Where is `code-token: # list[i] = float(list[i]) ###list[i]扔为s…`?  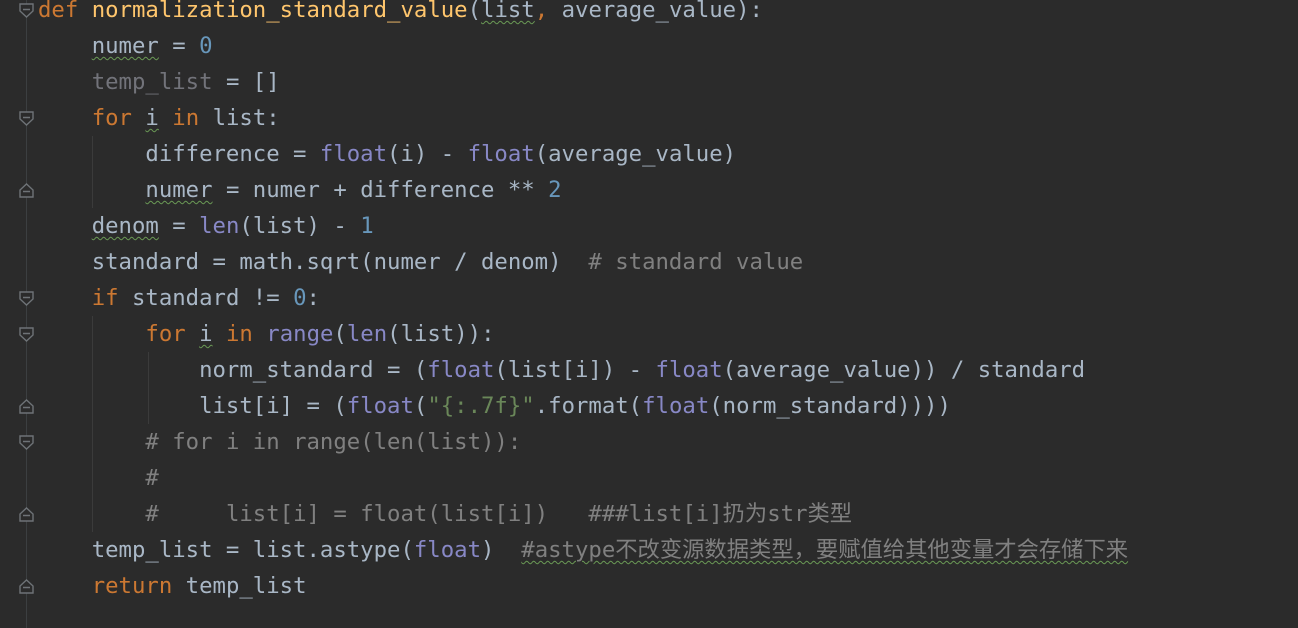
code-token: # list[i] = float(list[i]) ###list[i]扔为s… is located at coordinates (499, 514).